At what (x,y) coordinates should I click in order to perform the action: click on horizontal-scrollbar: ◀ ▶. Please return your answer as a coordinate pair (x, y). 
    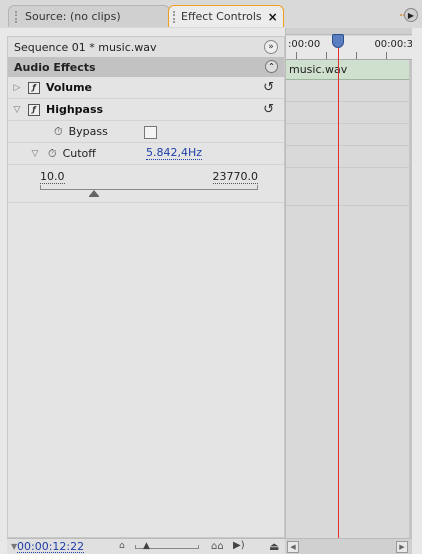
    Looking at the image, I should click on (348, 546).